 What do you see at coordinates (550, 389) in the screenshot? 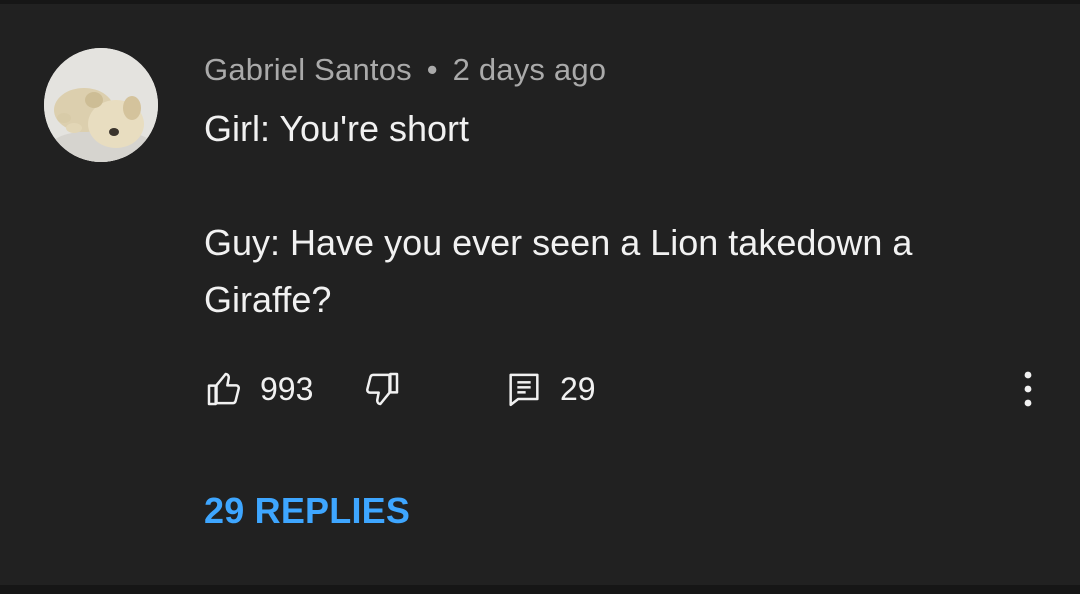
I see `reply-button: 29` at bounding box center [550, 389].